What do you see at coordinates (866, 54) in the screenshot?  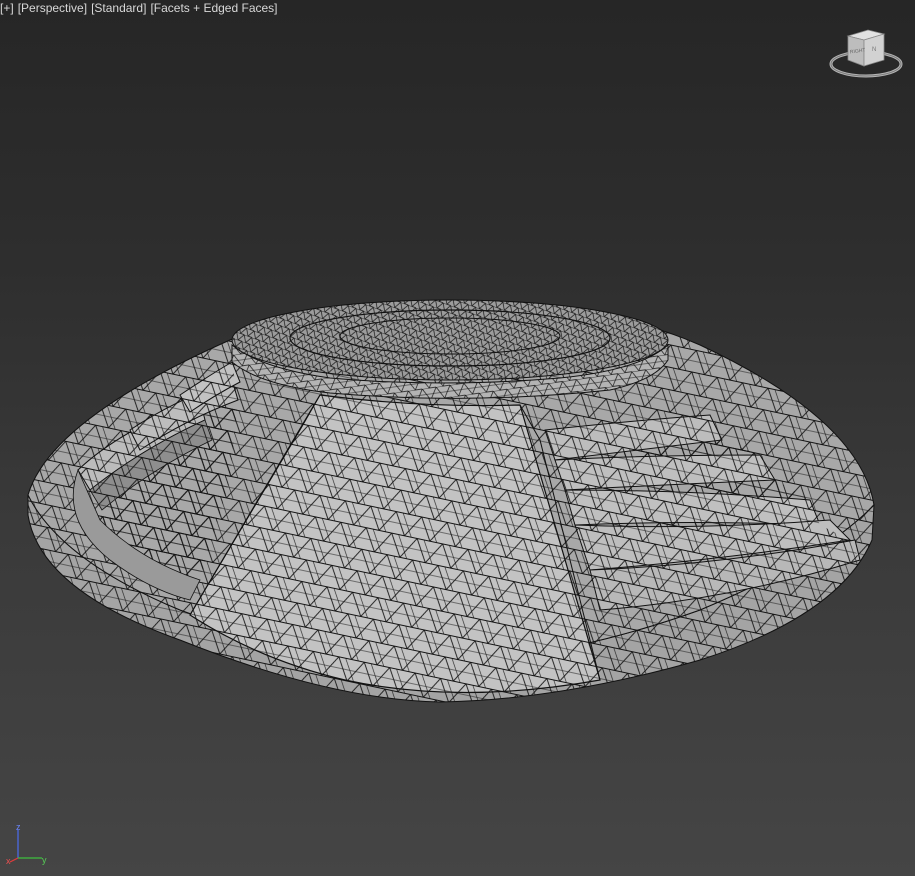 I see `viewcube: RIGHT N` at bounding box center [866, 54].